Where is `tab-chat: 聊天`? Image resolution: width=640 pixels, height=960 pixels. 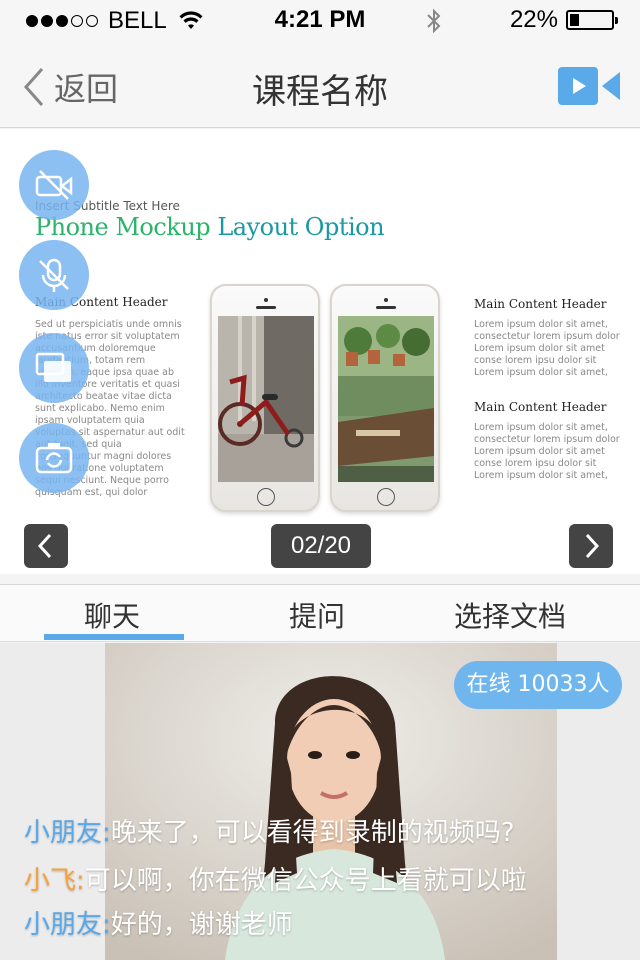
tab-chat: 聊天 is located at coordinates (112, 615).